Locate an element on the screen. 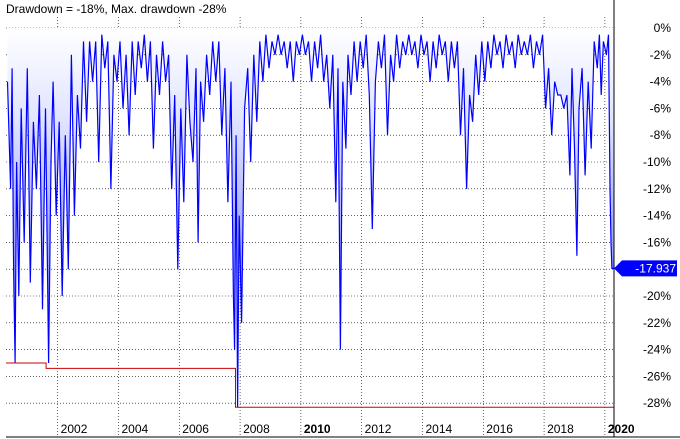  x-tick-label: 2018 is located at coordinates (560, 429).